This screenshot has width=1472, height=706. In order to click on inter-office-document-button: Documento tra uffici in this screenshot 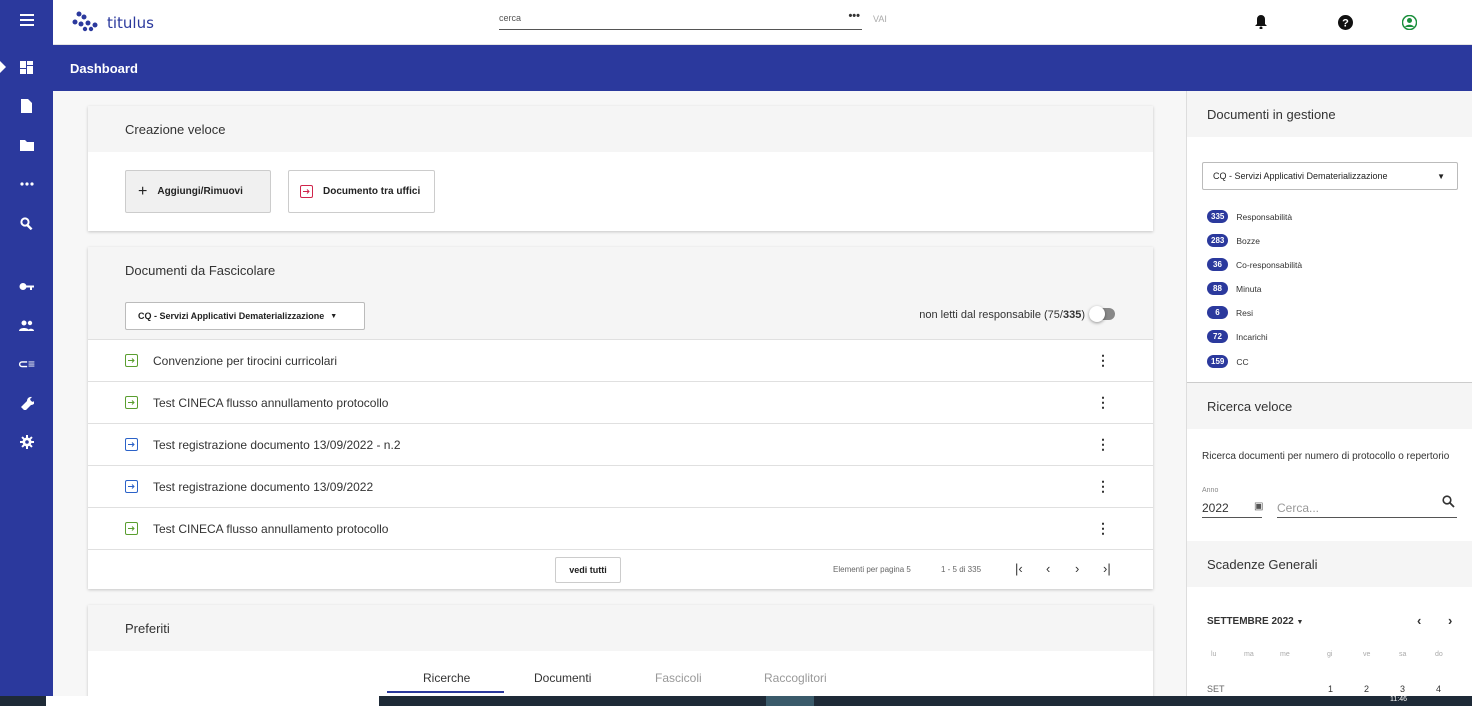, I will do `click(361, 191)`.